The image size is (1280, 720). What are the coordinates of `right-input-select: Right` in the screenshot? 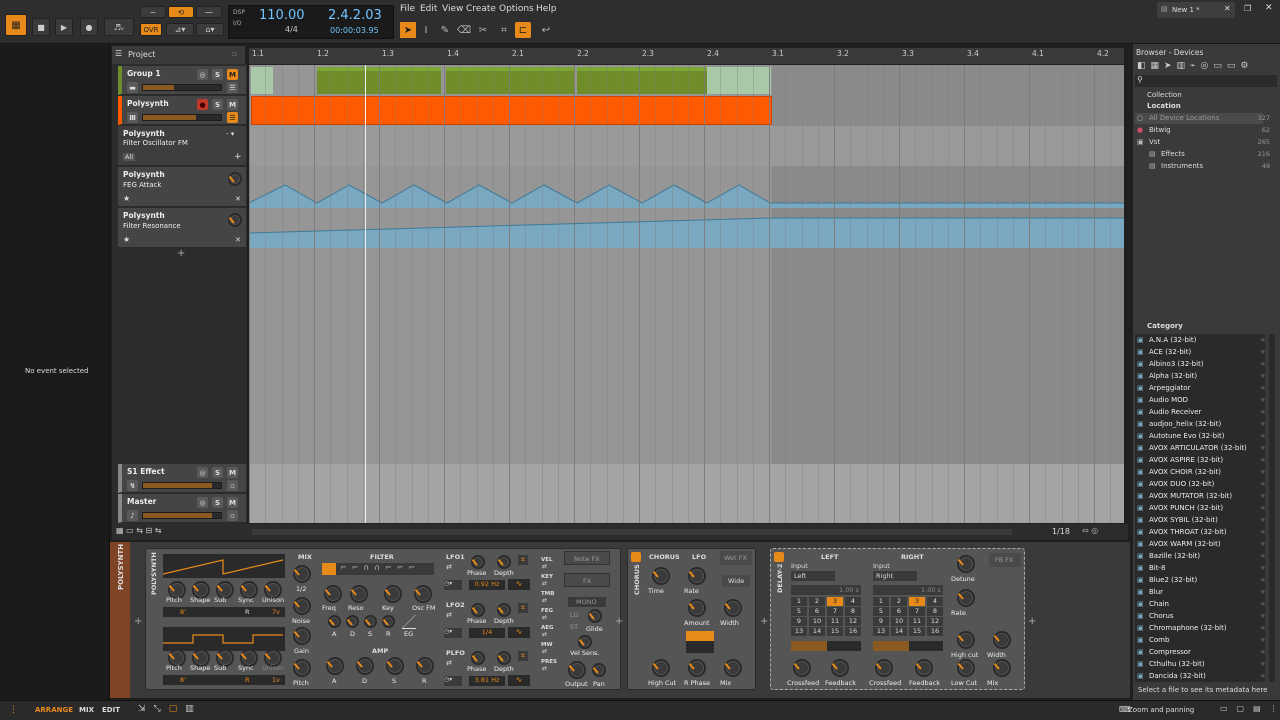 It's located at (895, 576).